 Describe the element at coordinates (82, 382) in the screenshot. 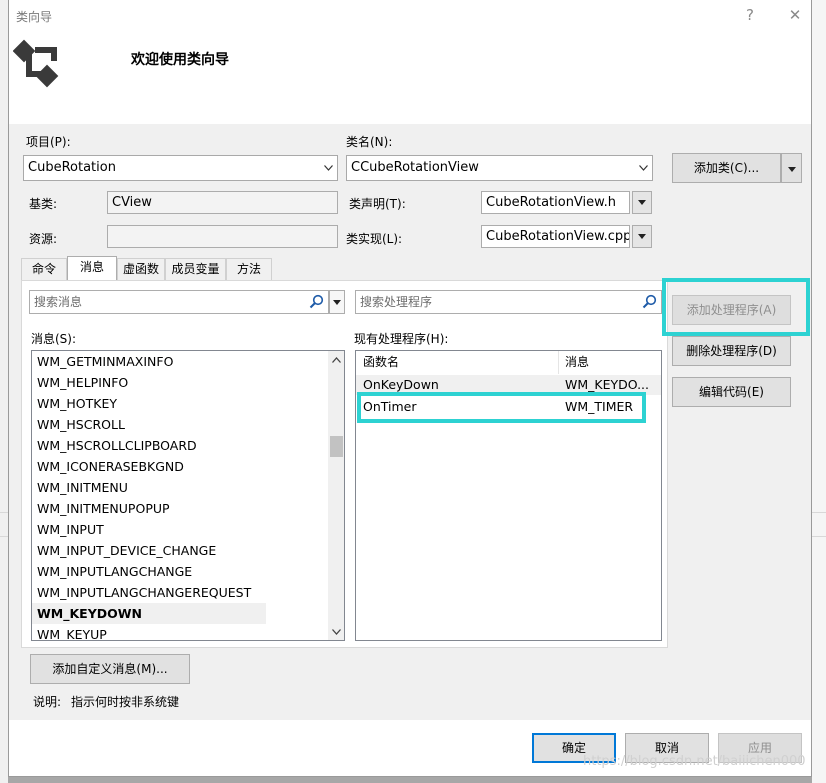

I see `list-item: WM_HELPINFO` at that location.